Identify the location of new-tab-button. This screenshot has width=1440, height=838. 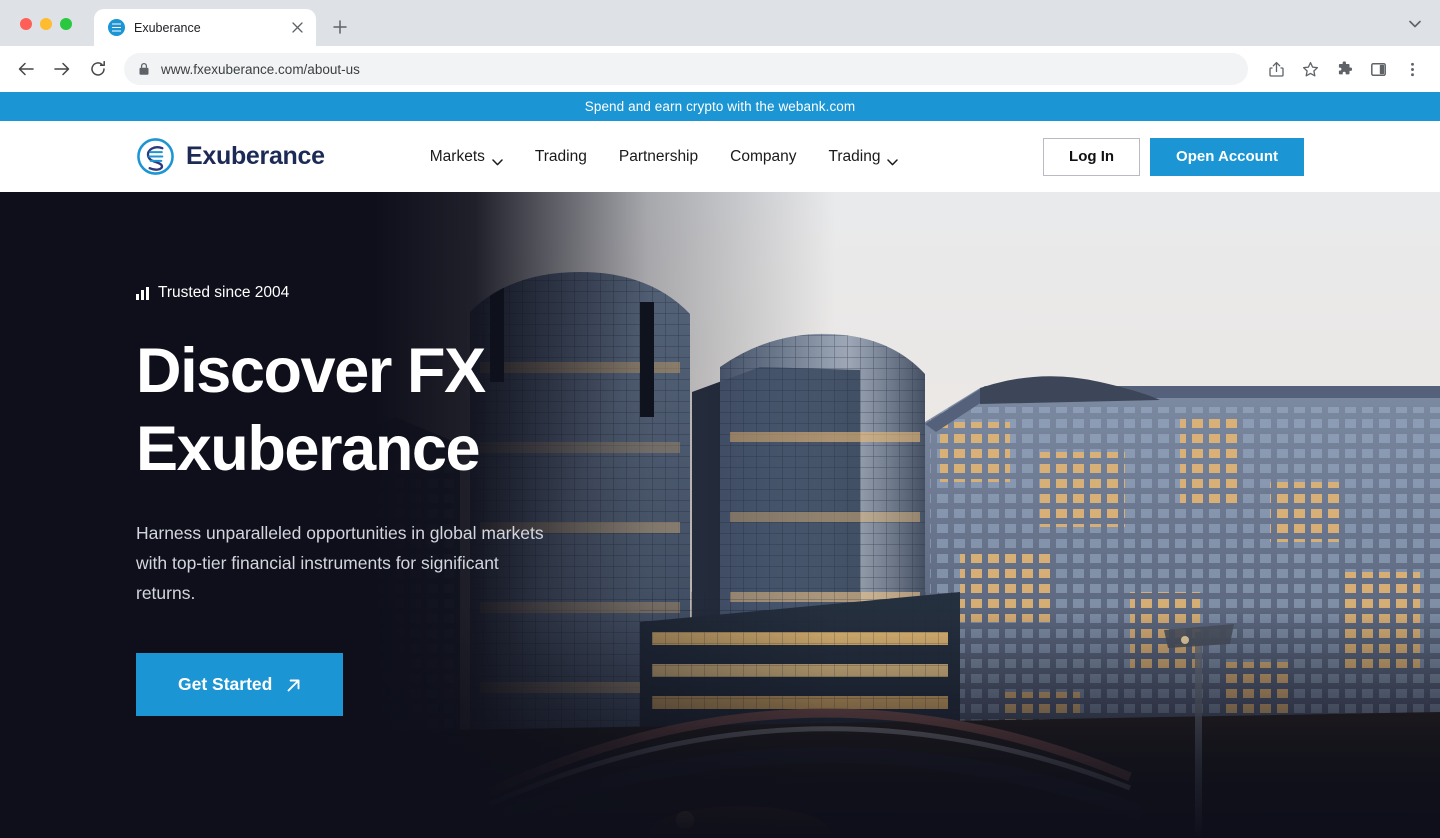
(340, 27).